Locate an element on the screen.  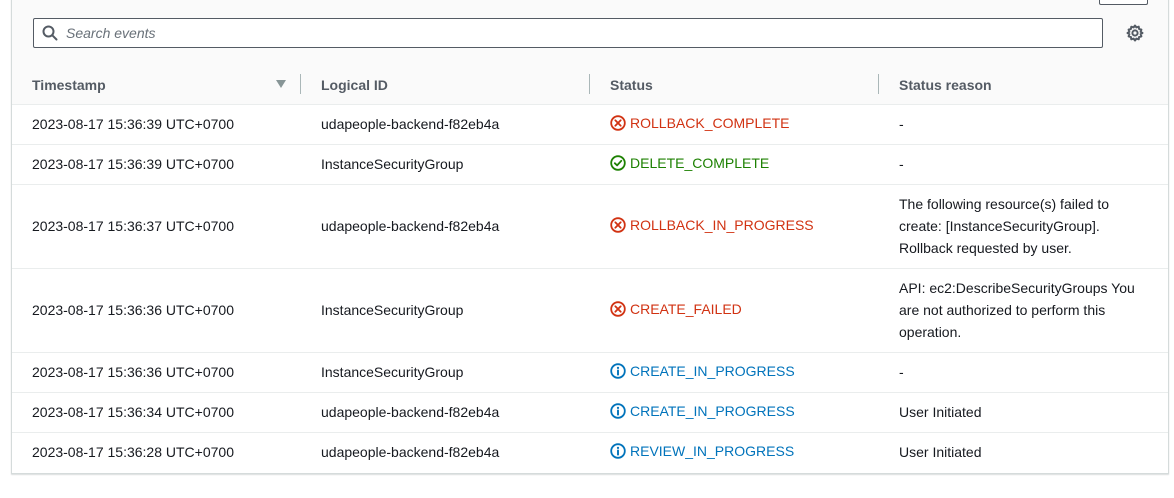
status-text: DELETE_COMPLETE is located at coordinates (700, 162).